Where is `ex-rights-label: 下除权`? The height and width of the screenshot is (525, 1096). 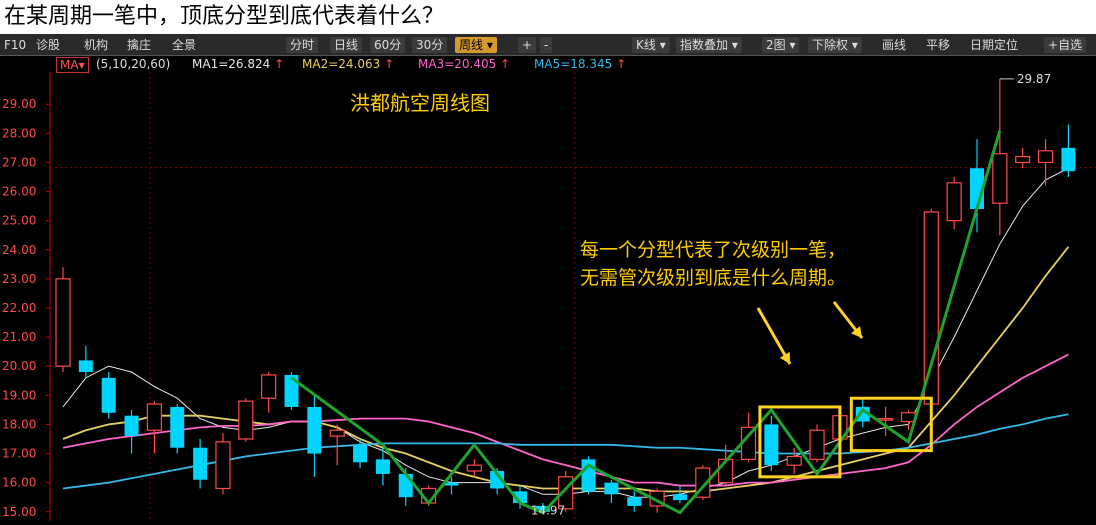 ex-rights-label: 下除权 is located at coordinates (830, 45).